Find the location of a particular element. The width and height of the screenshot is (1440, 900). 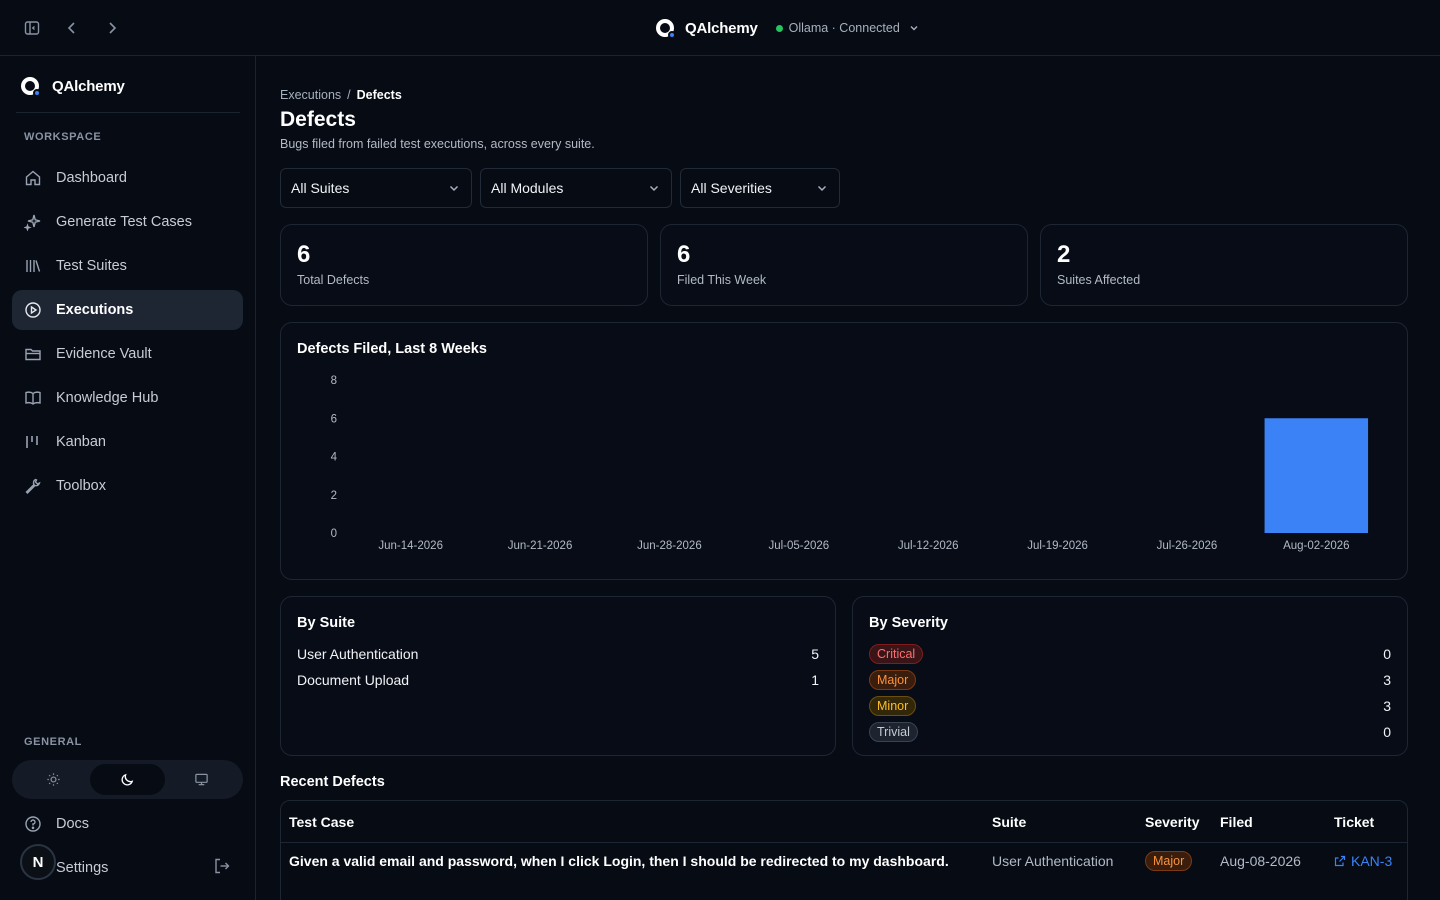

chart-bar is located at coordinates (1316, 475).